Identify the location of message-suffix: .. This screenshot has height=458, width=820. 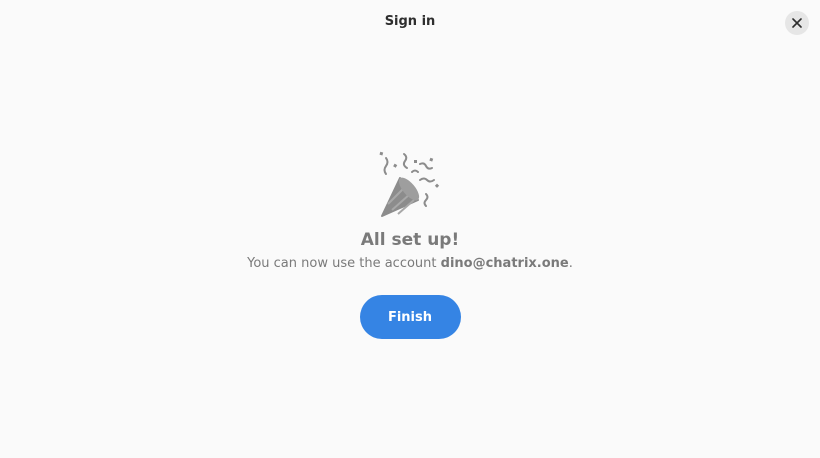
(570, 263).